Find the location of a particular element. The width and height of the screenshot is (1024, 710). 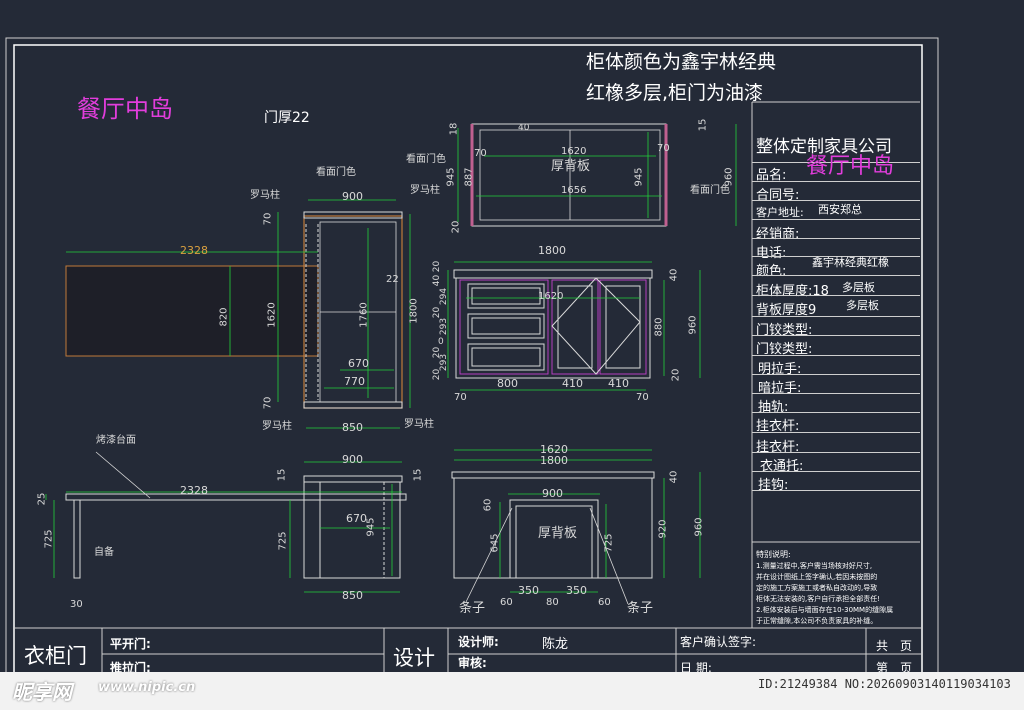

bb-customer-confirm: 客户确认签字: is located at coordinates (718, 642).